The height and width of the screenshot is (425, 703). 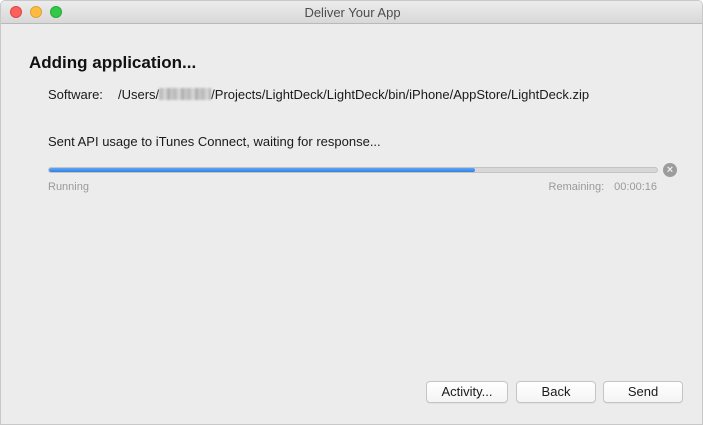 I want to click on remaining-time-readout: Remaining: 00:00:16, so click(x=603, y=187).